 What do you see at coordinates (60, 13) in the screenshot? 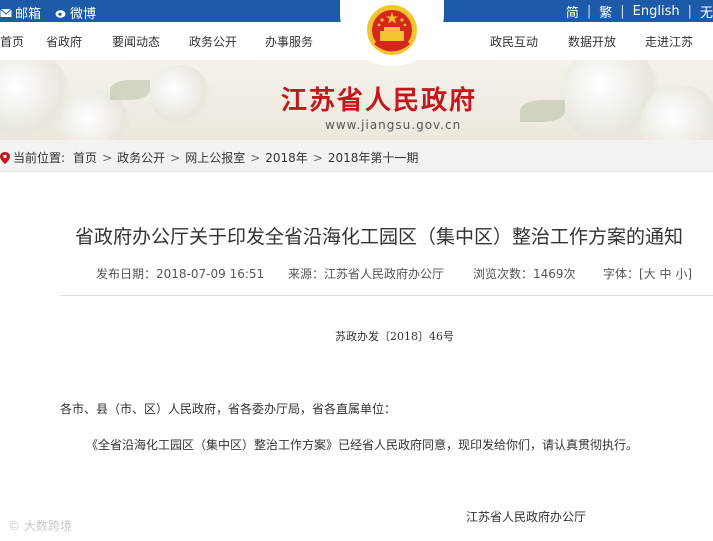
I see `weibo-icon` at bounding box center [60, 13].